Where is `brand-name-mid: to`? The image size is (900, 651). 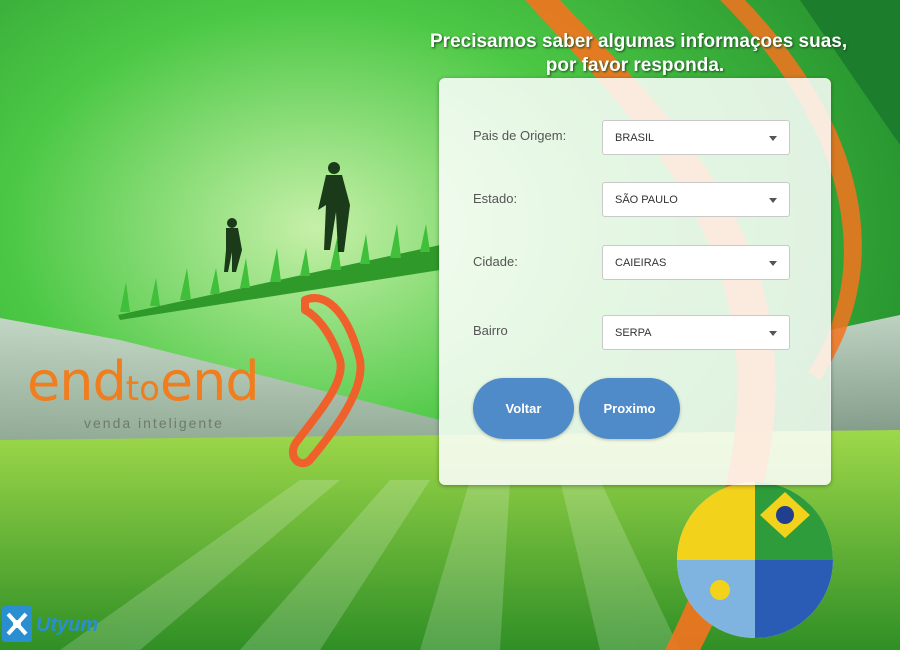 brand-name-mid: to is located at coordinates (142, 389).